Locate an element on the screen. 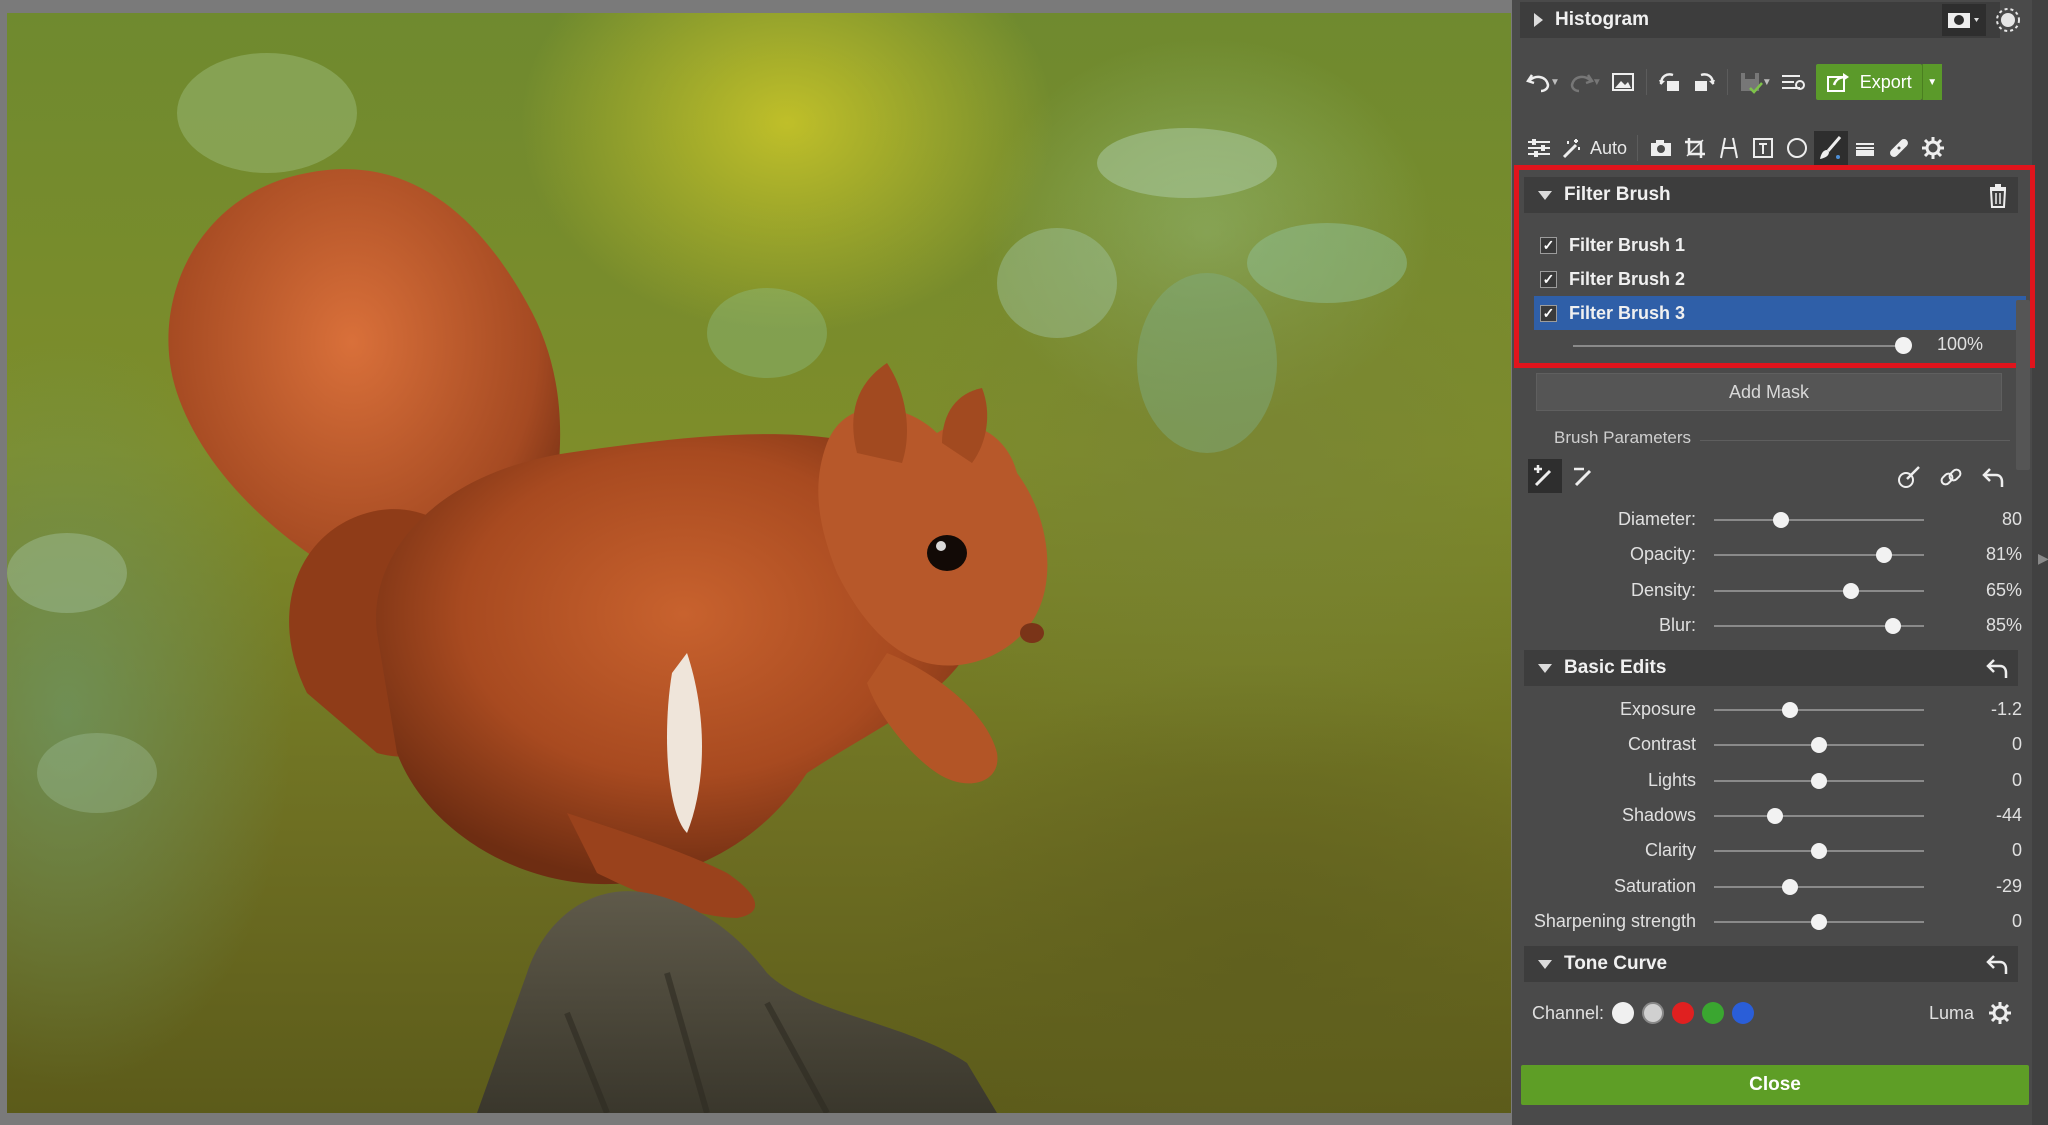  reset-brush-button is located at coordinates (1993, 477).